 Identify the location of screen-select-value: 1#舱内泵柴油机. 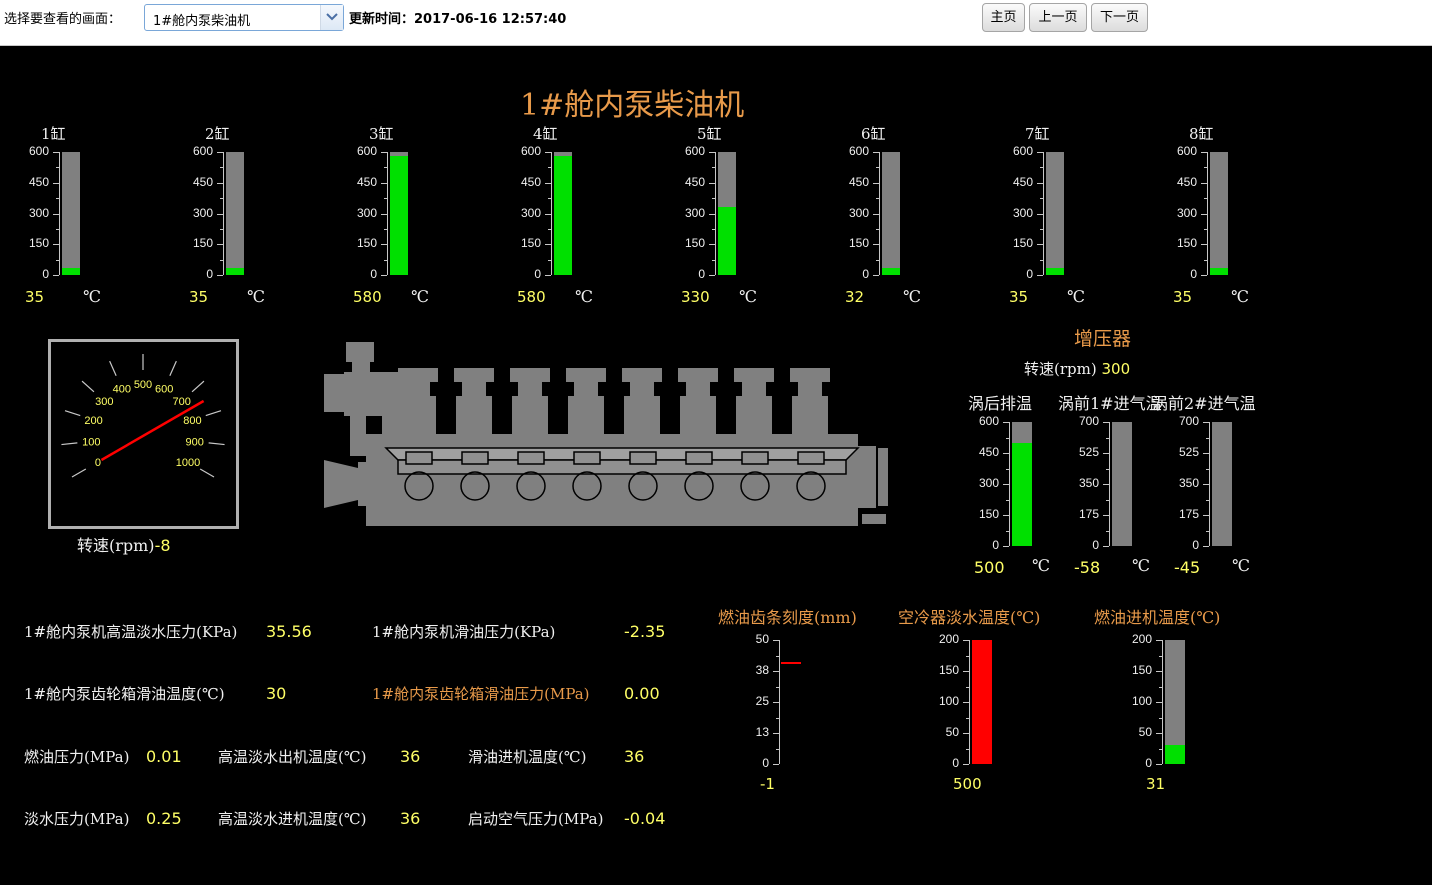
(202, 21).